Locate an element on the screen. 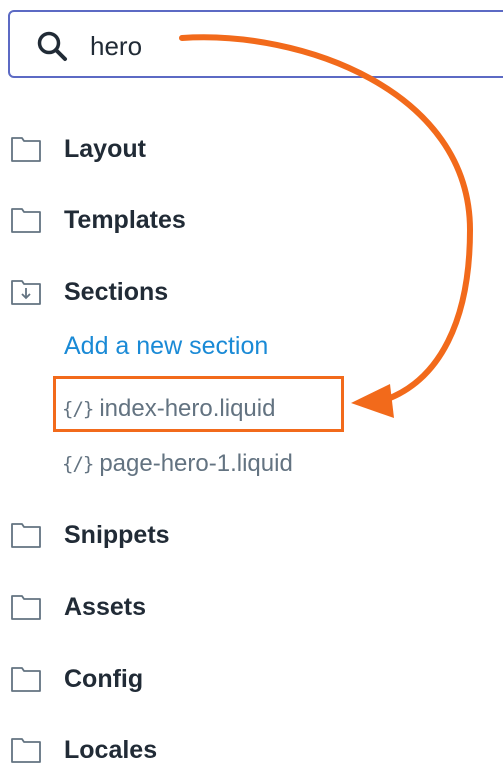 The image size is (503, 770). search-icon is located at coordinates (52, 46).